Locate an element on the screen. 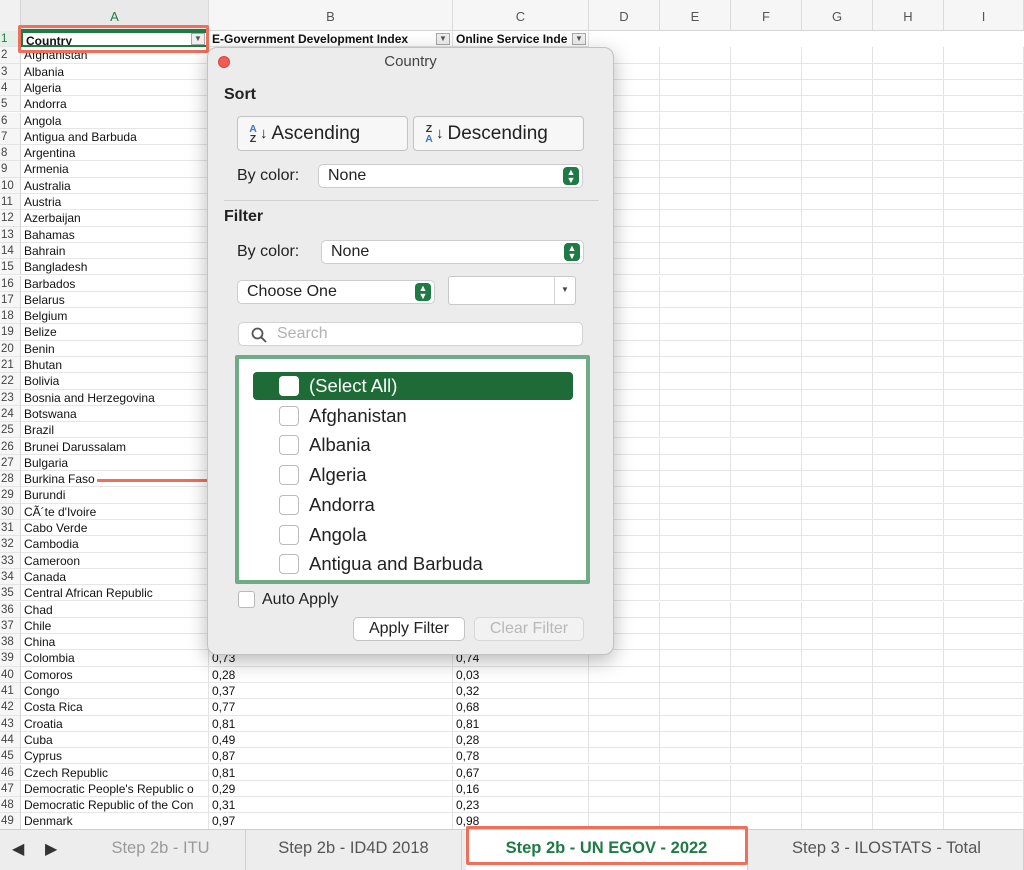 Image resolution: width=1024 pixels, height=870 pixels. cell-a: Barbados is located at coordinates (115, 283).